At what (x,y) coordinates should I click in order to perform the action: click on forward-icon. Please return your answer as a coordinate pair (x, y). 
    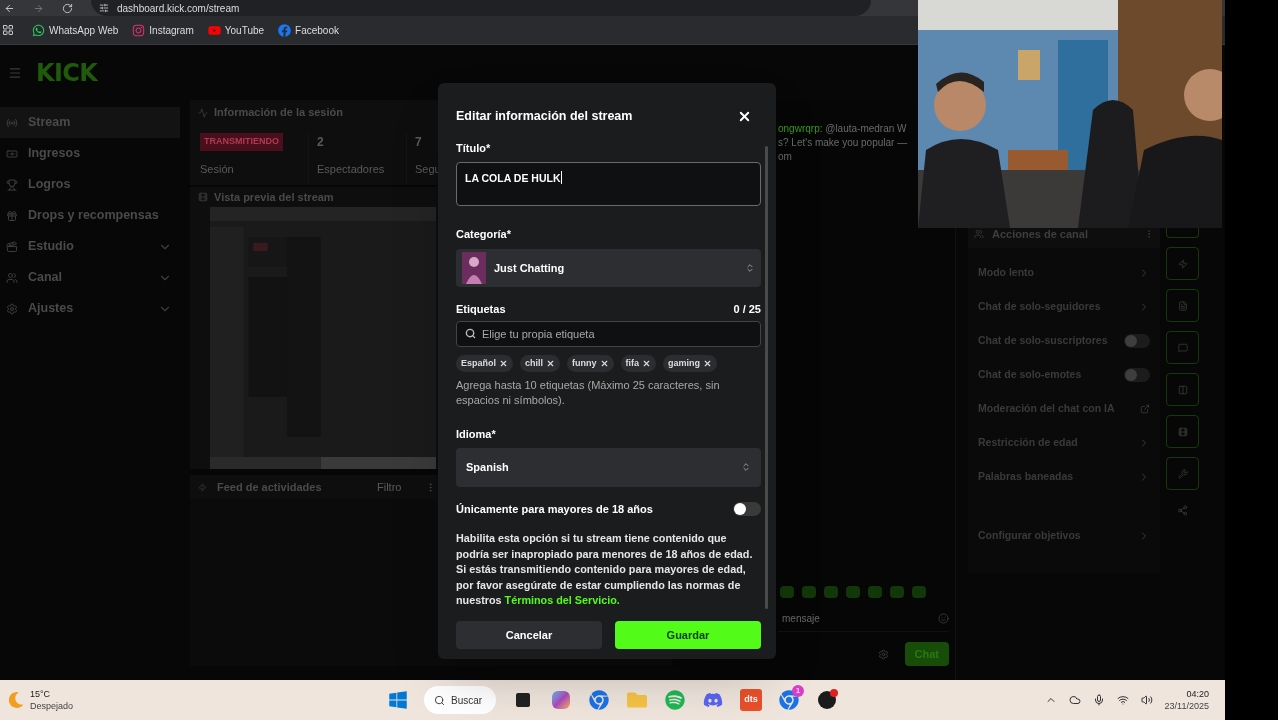
    Looking at the image, I should click on (38, 8).